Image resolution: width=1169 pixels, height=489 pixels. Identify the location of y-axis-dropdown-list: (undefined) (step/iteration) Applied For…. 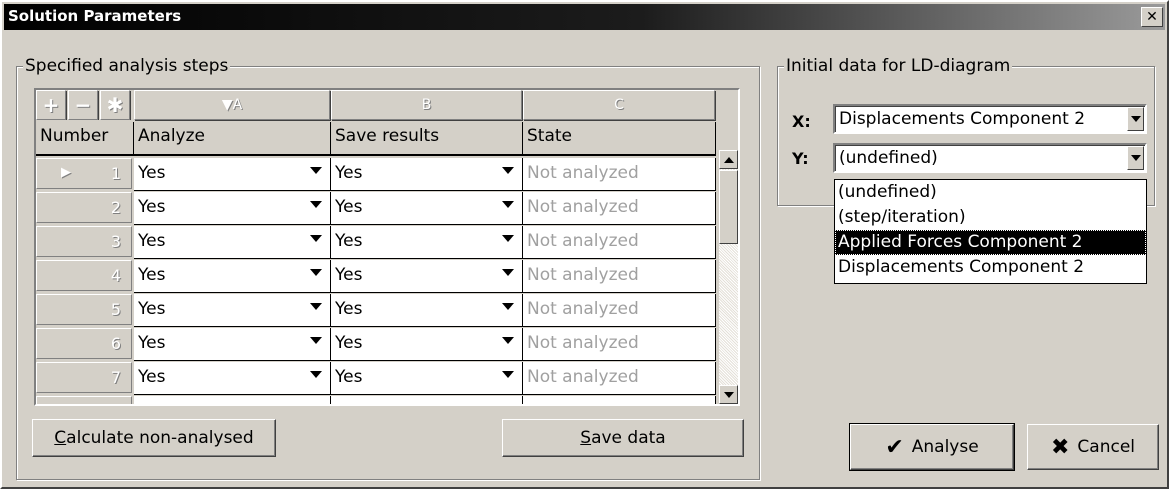
(990, 231).